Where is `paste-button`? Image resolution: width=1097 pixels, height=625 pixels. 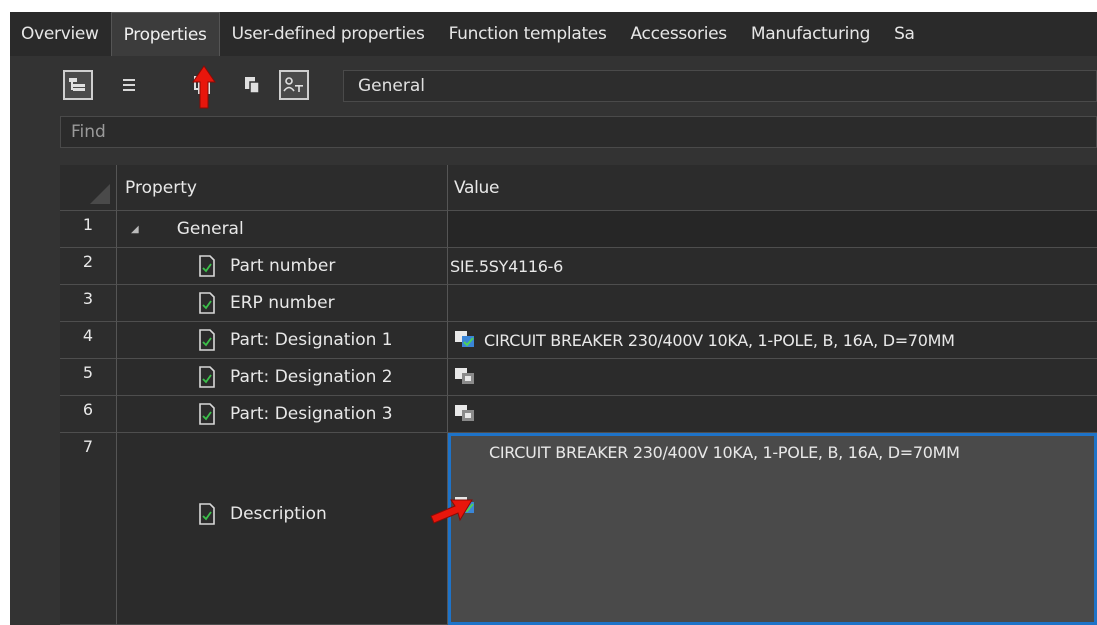
paste-button is located at coordinates (252, 85).